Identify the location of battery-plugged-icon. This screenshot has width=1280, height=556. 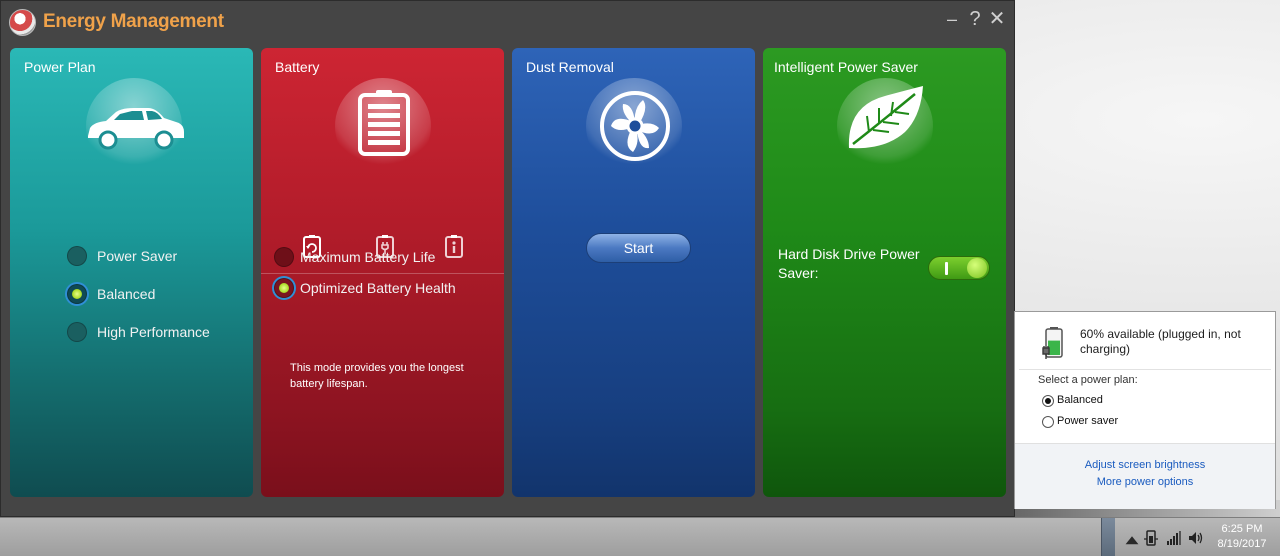
(1052, 343).